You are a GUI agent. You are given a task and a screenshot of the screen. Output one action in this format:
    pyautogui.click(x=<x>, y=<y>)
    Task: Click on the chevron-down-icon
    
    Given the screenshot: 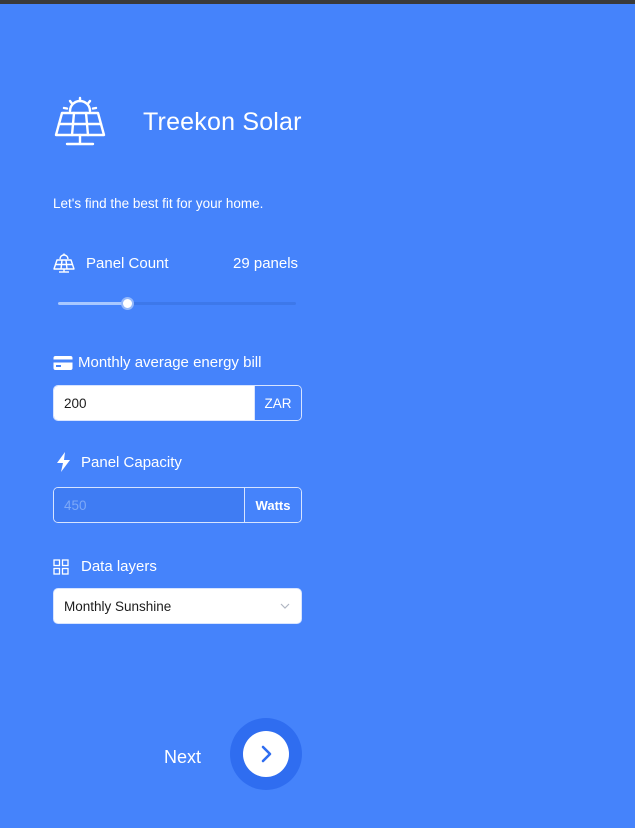 What is the action you would take?
    pyautogui.click(x=285, y=606)
    